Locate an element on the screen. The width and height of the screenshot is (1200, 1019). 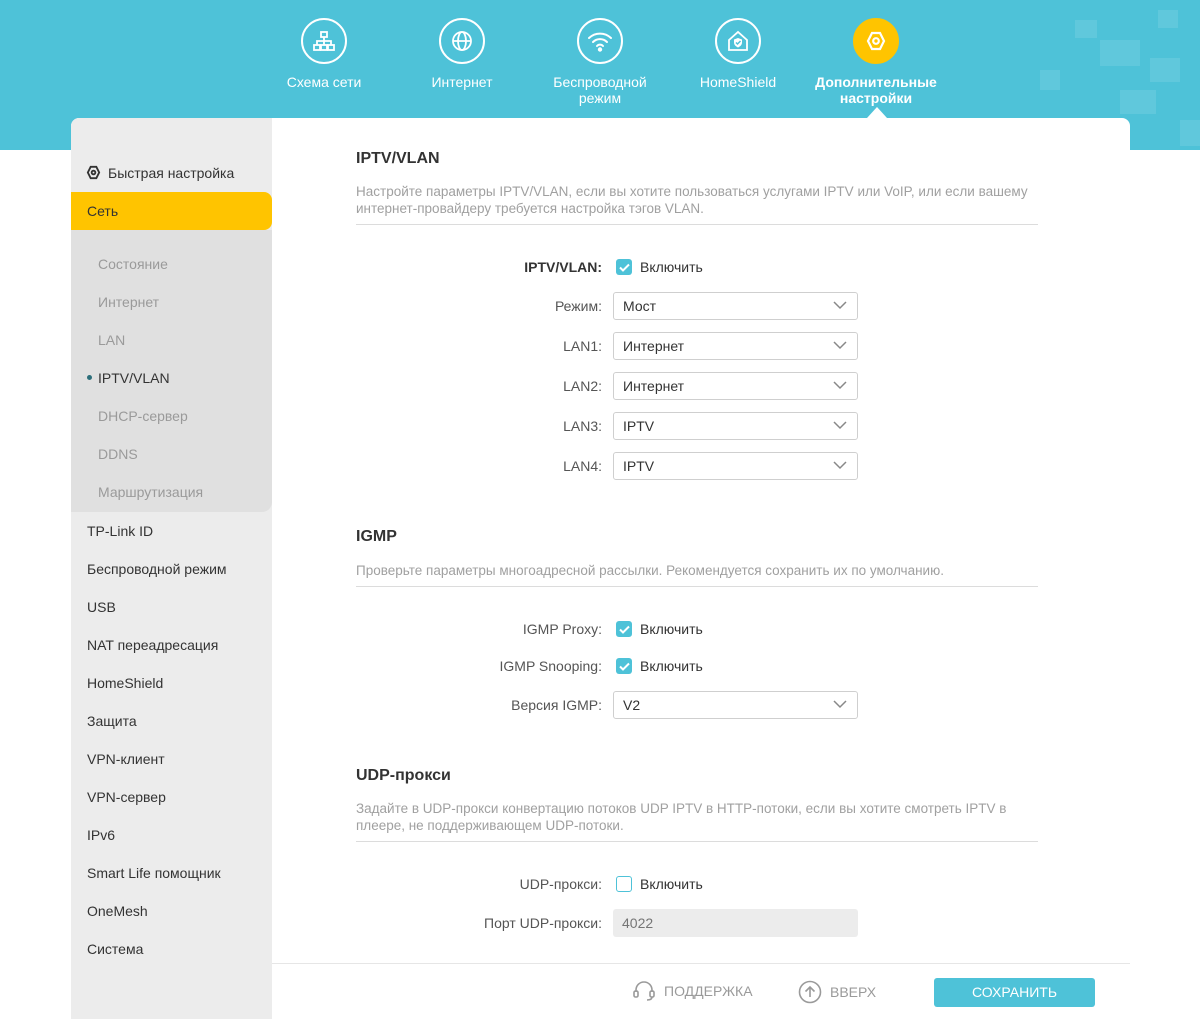
nav-label: HomeShield is located at coordinates (738, 82).